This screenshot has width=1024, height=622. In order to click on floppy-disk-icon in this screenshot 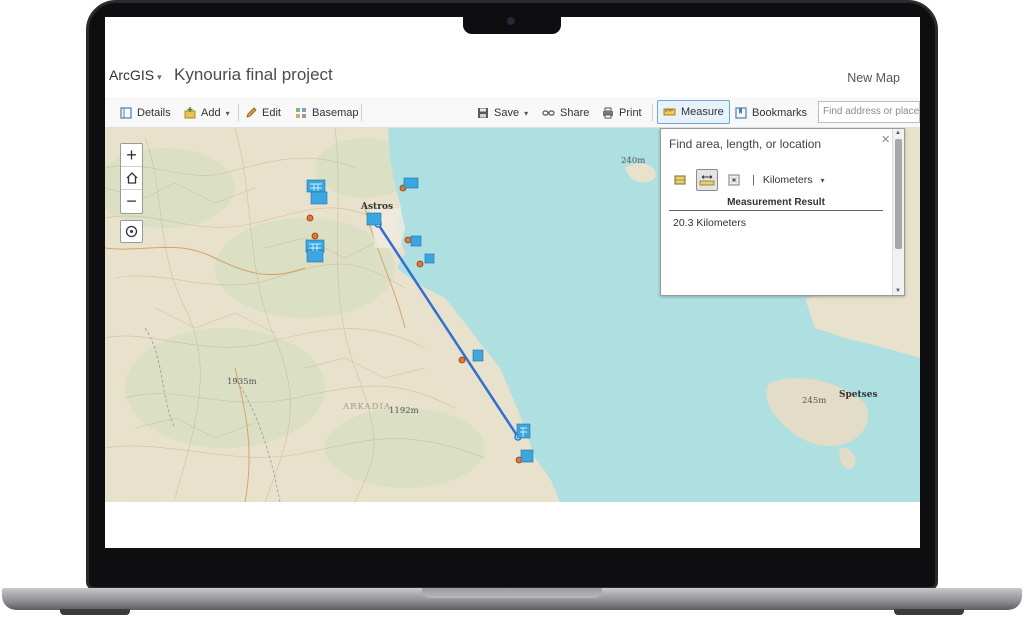, I will do `click(483, 113)`.